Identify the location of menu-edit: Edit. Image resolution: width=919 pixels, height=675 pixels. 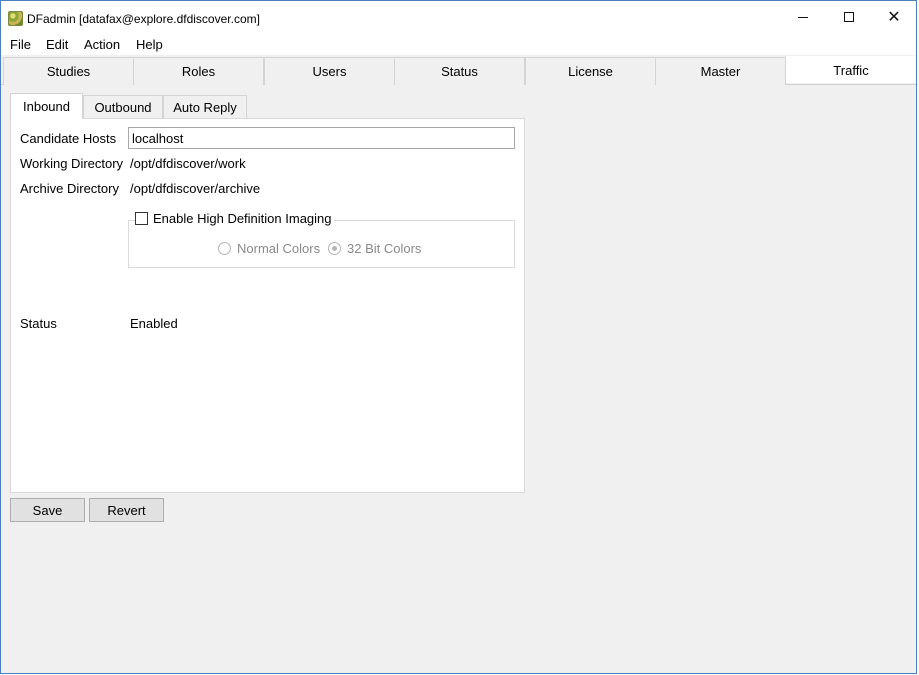
(57, 44).